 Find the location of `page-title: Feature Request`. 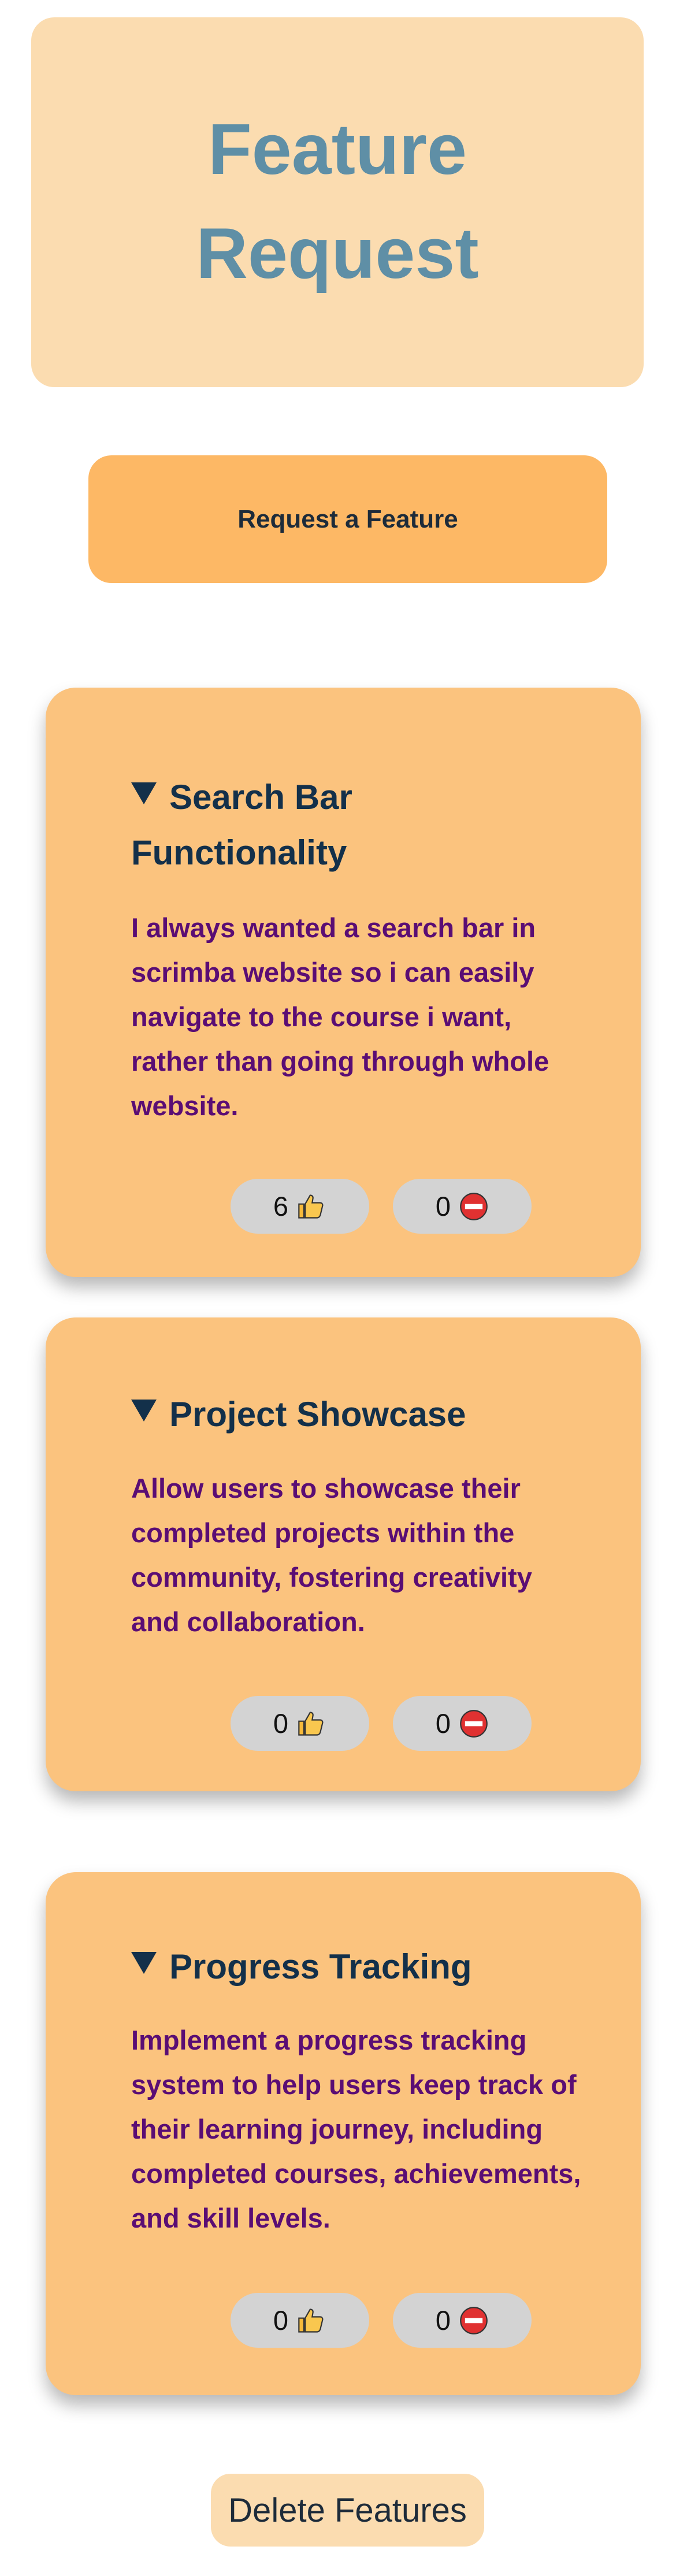

page-title: Feature Request is located at coordinates (337, 202).